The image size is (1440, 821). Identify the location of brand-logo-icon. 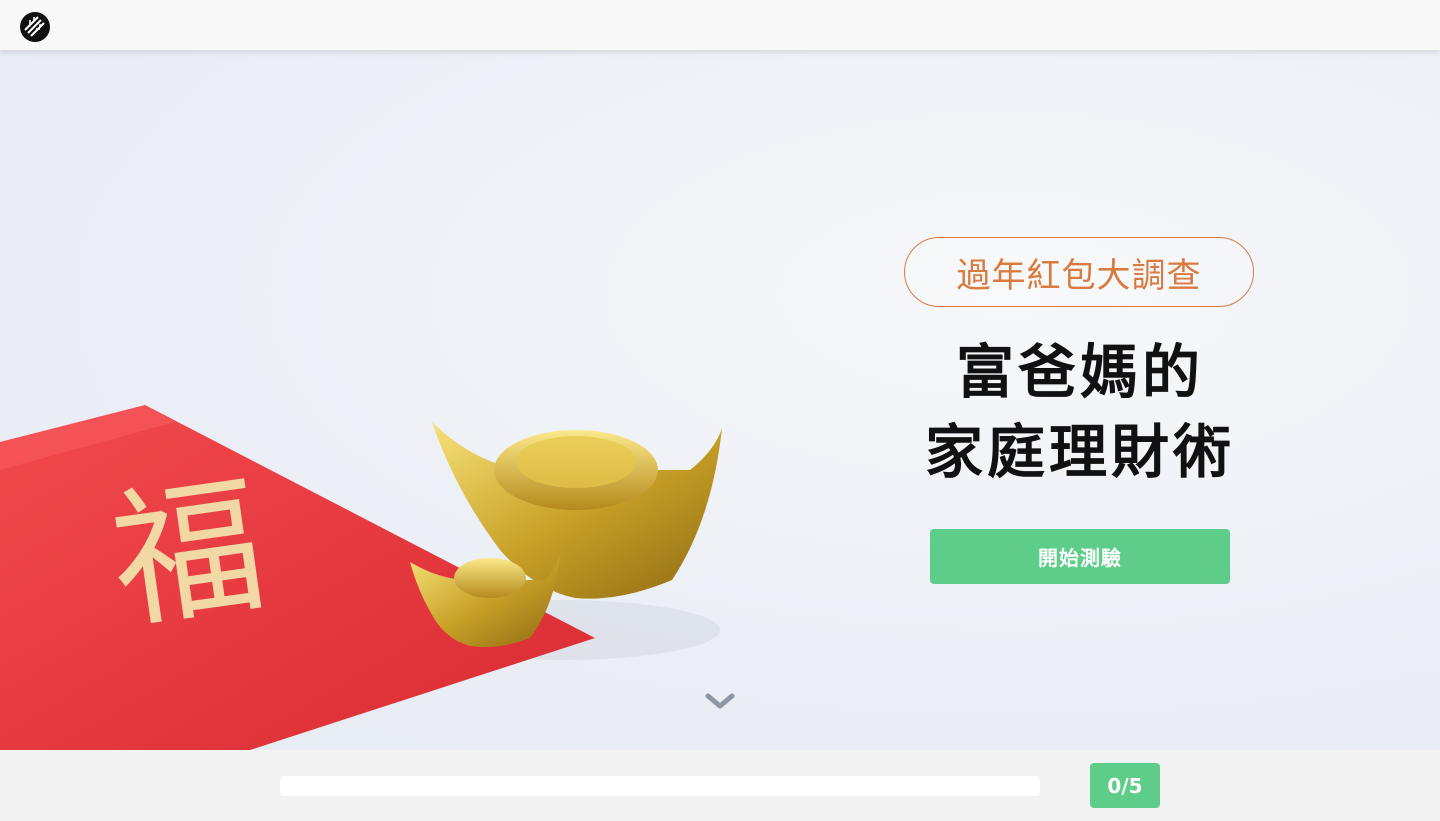
(35, 27).